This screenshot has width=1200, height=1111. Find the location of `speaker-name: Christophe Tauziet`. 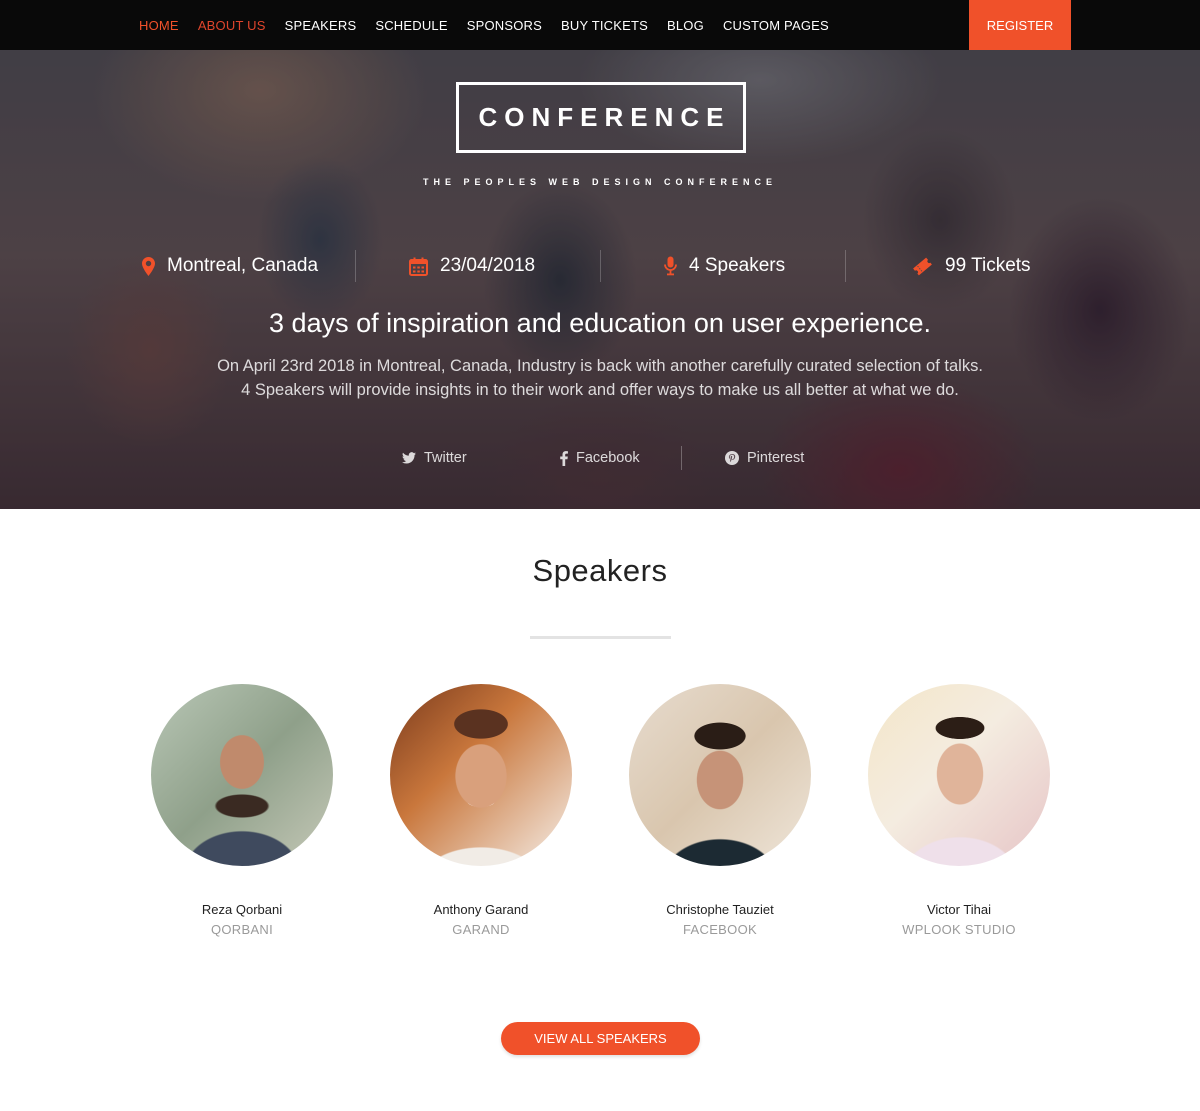

speaker-name: Christophe Tauziet is located at coordinates (720, 909).